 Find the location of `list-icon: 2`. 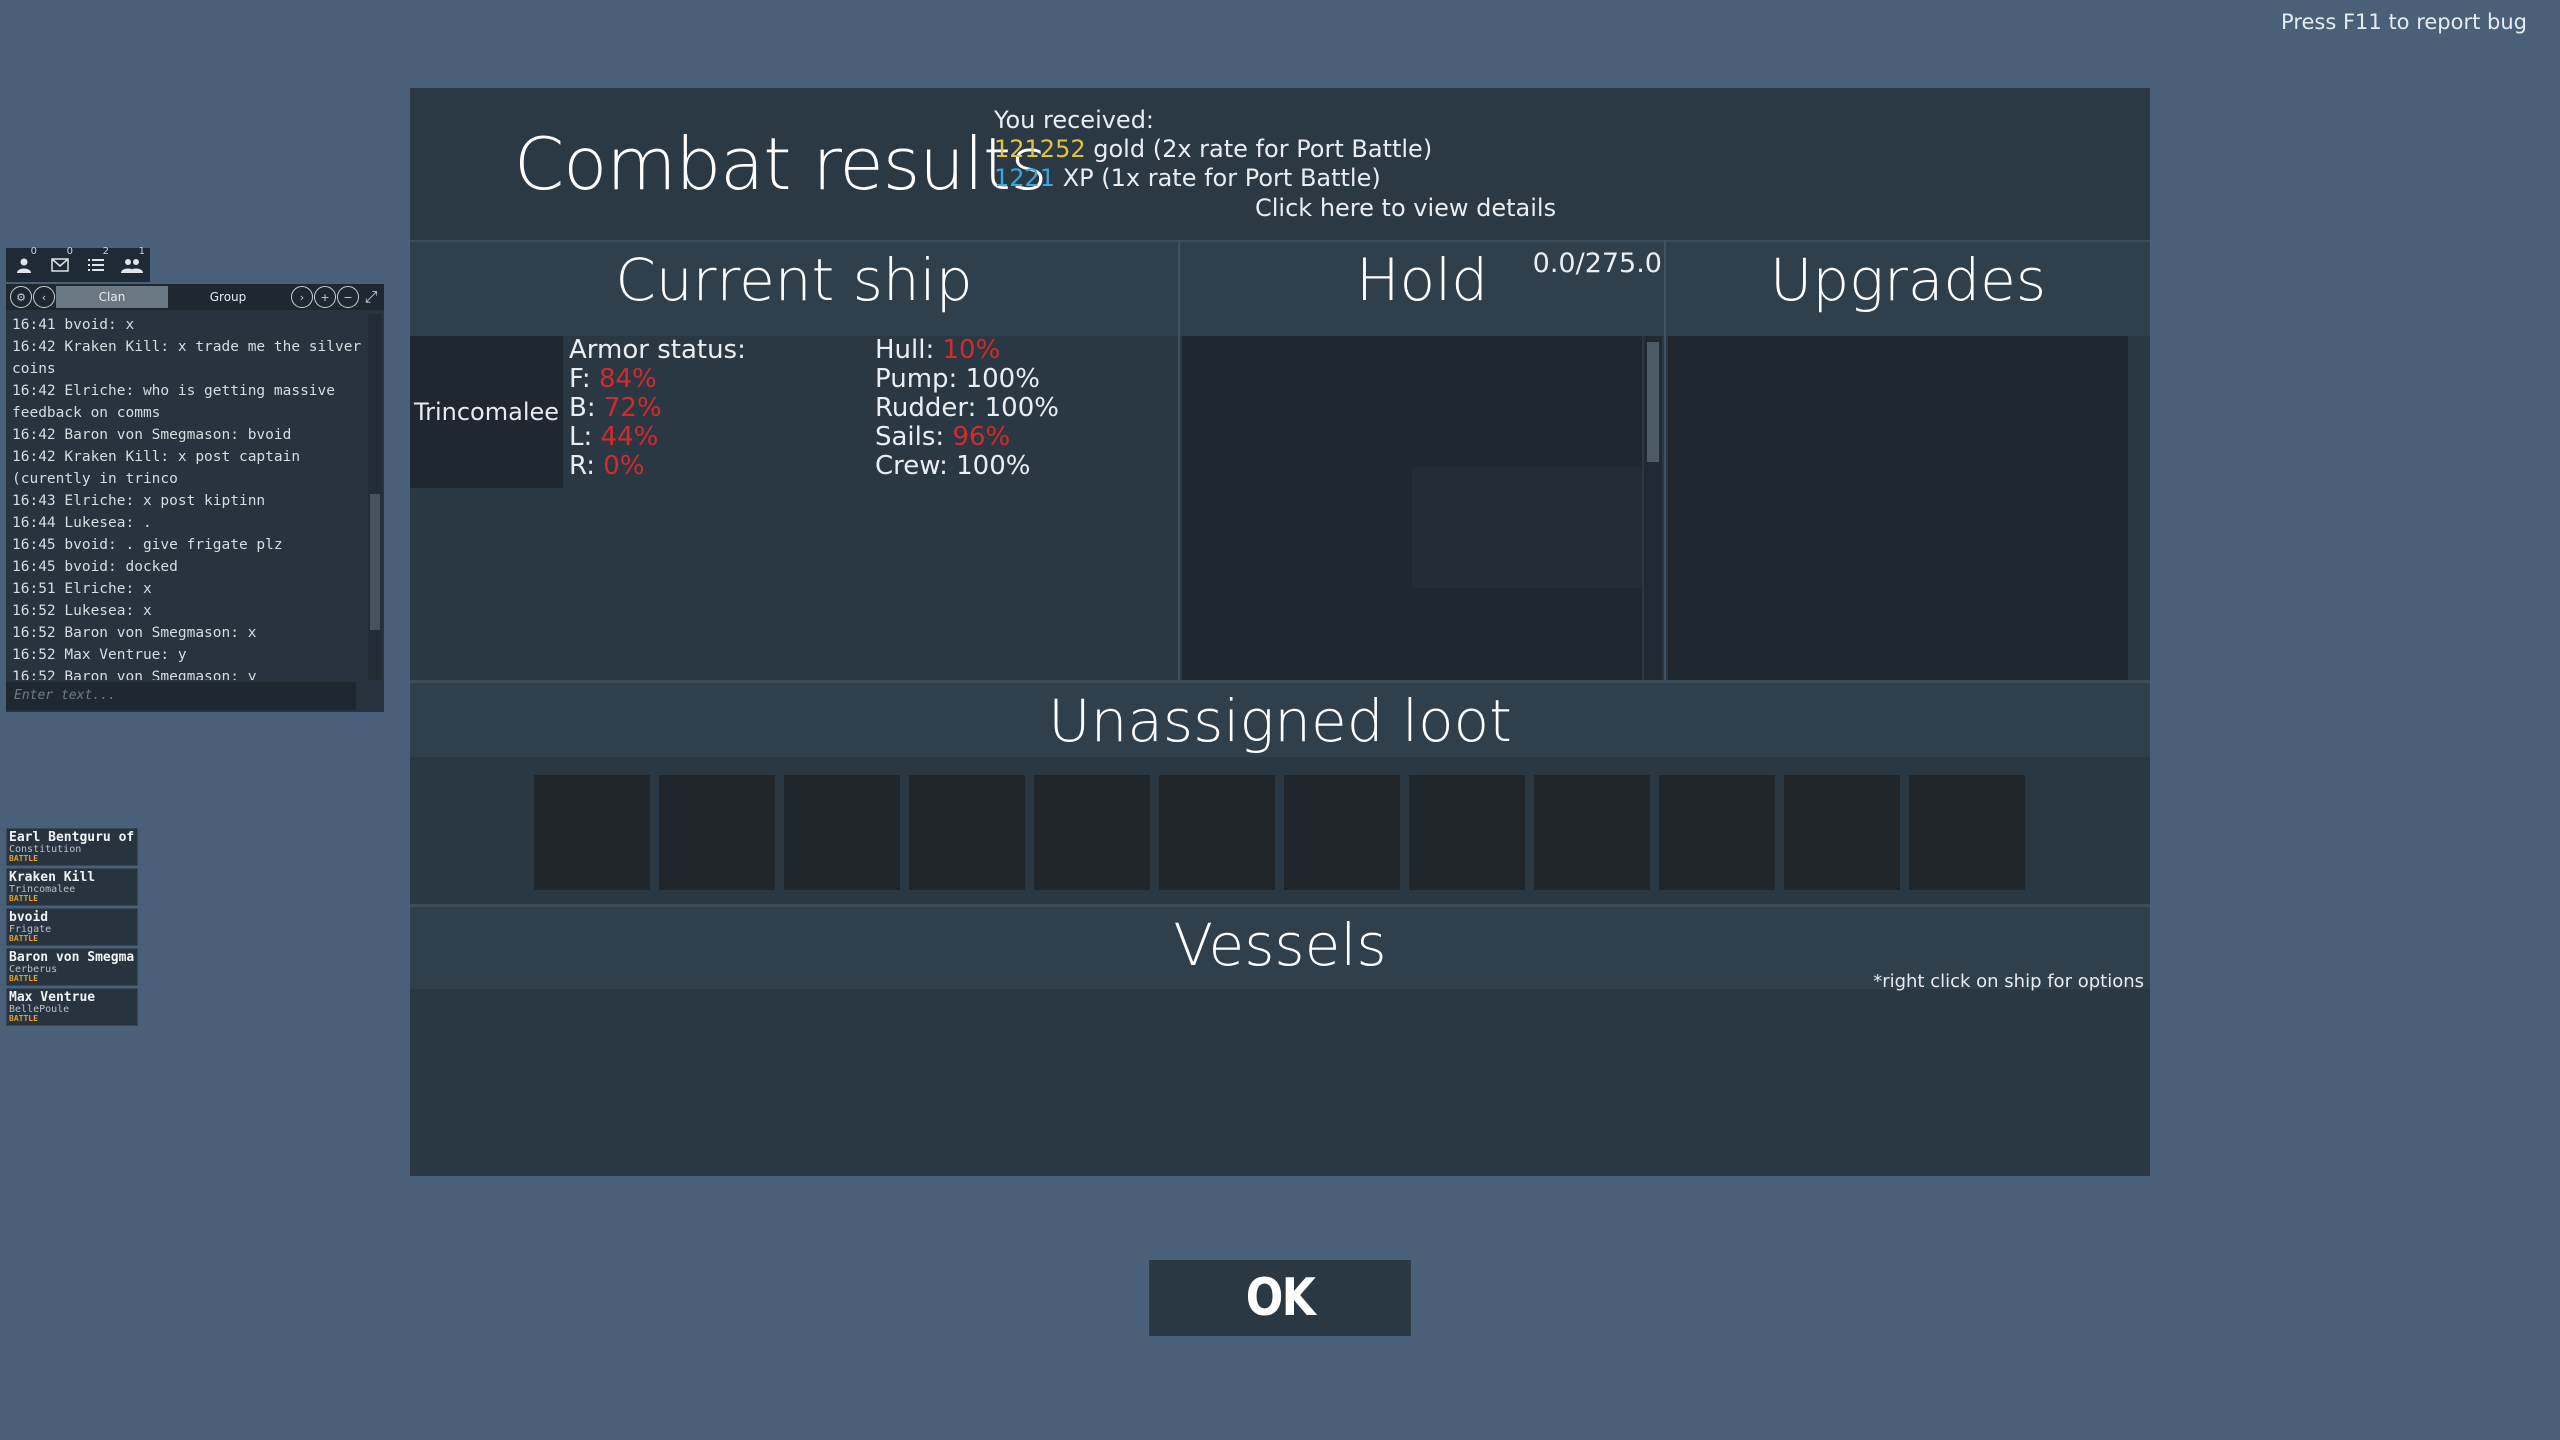

list-icon: 2 is located at coordinates (96, 264).